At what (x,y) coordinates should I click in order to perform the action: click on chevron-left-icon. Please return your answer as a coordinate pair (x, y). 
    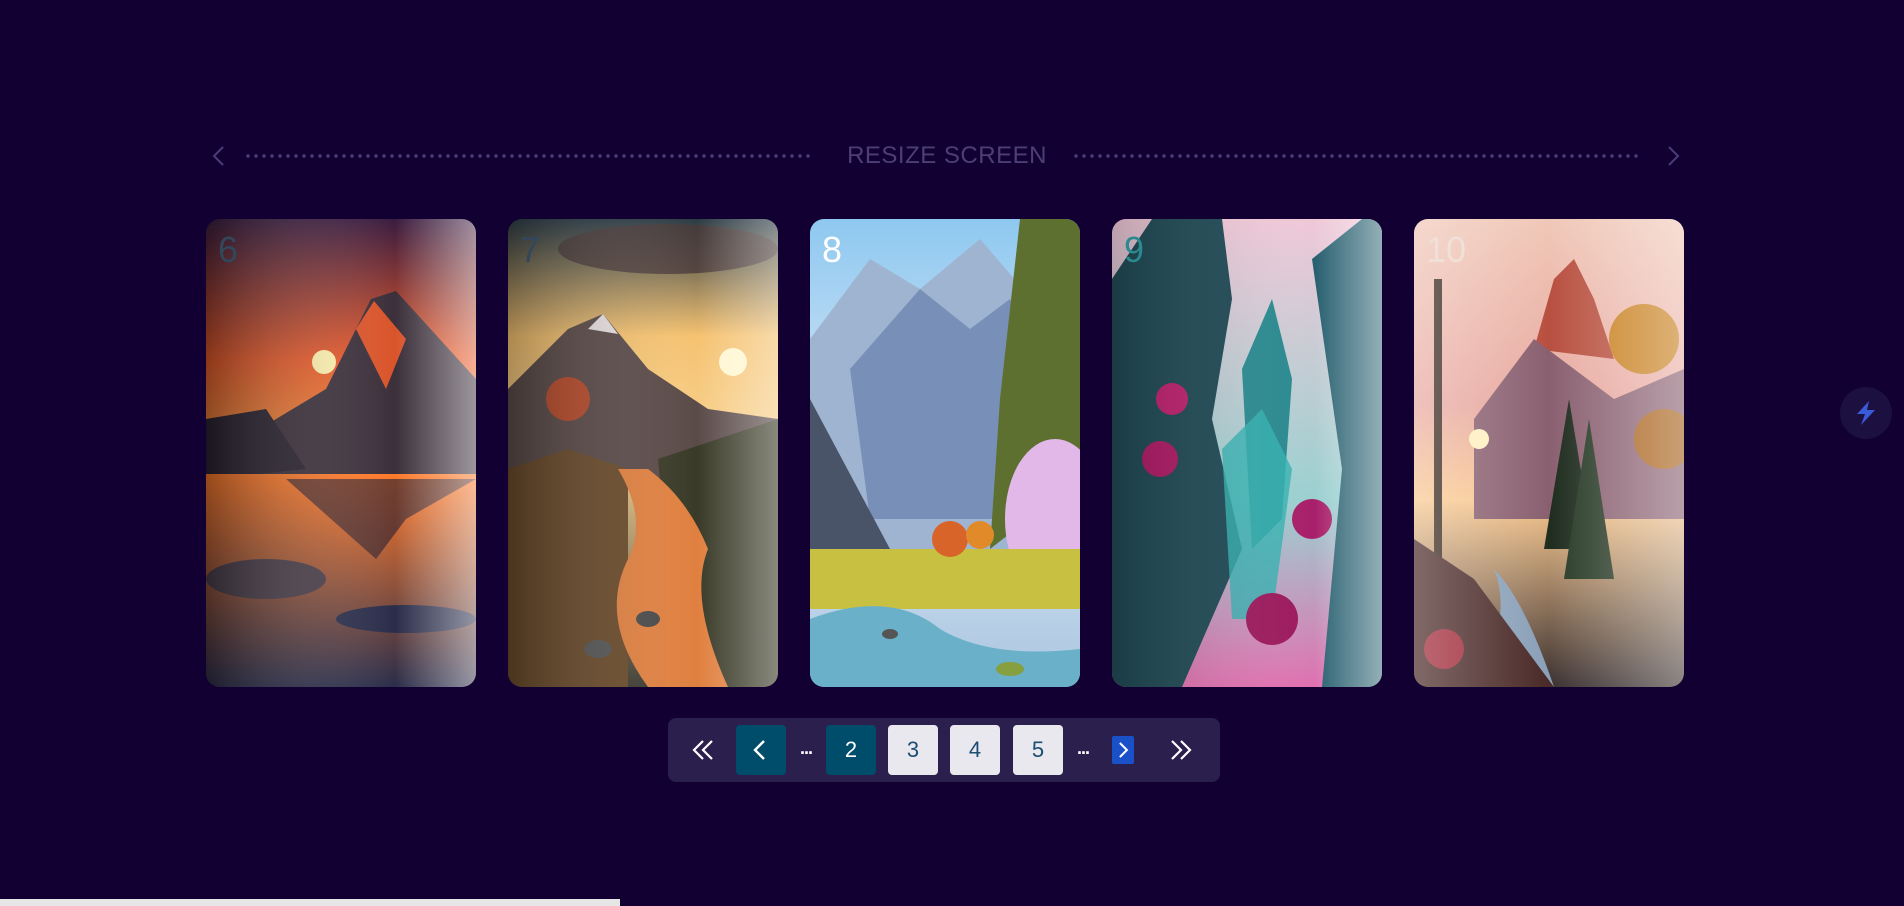
    Looking at the image, I should click on (759, 750).